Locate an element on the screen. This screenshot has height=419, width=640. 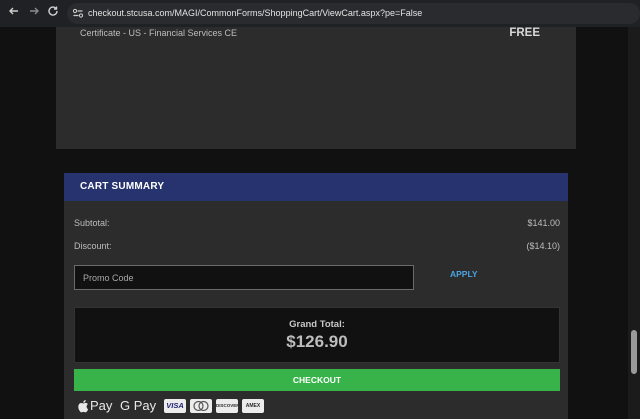
mastercard-circles is located at coordinates (201, 406).